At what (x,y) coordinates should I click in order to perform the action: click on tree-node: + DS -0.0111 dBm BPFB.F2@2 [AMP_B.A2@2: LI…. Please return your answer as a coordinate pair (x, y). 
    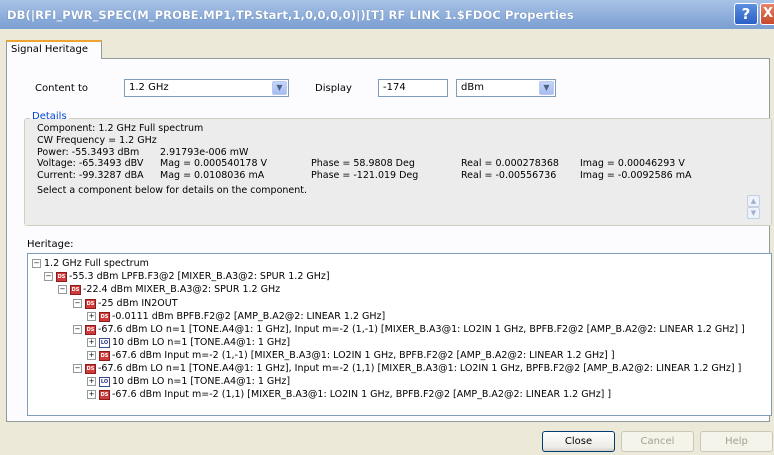
    Looking at the image, I should click on (236, 316).